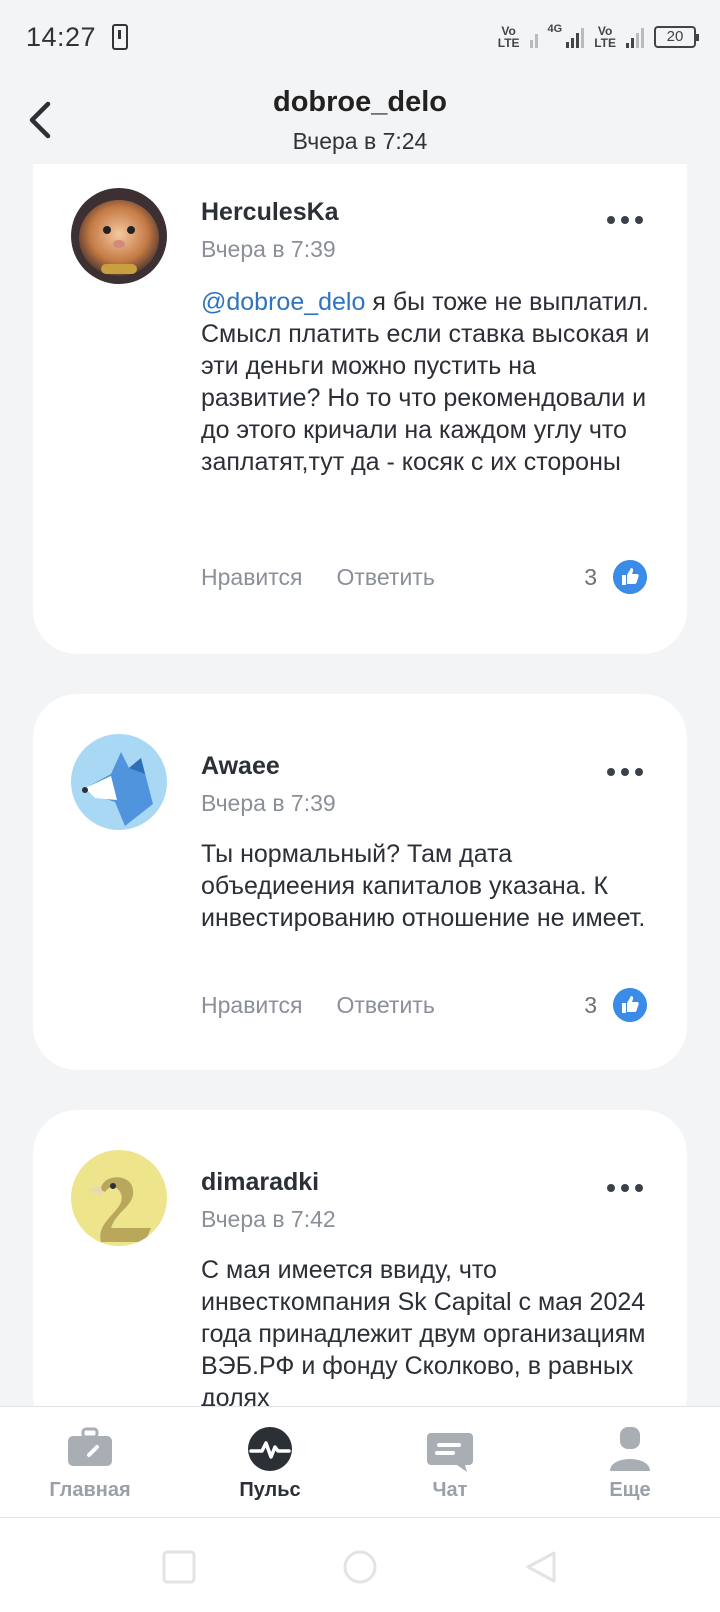  Describe the element at coordinates (90, 1490) in the screenshot. I see `nav-label: Главная` at that location.